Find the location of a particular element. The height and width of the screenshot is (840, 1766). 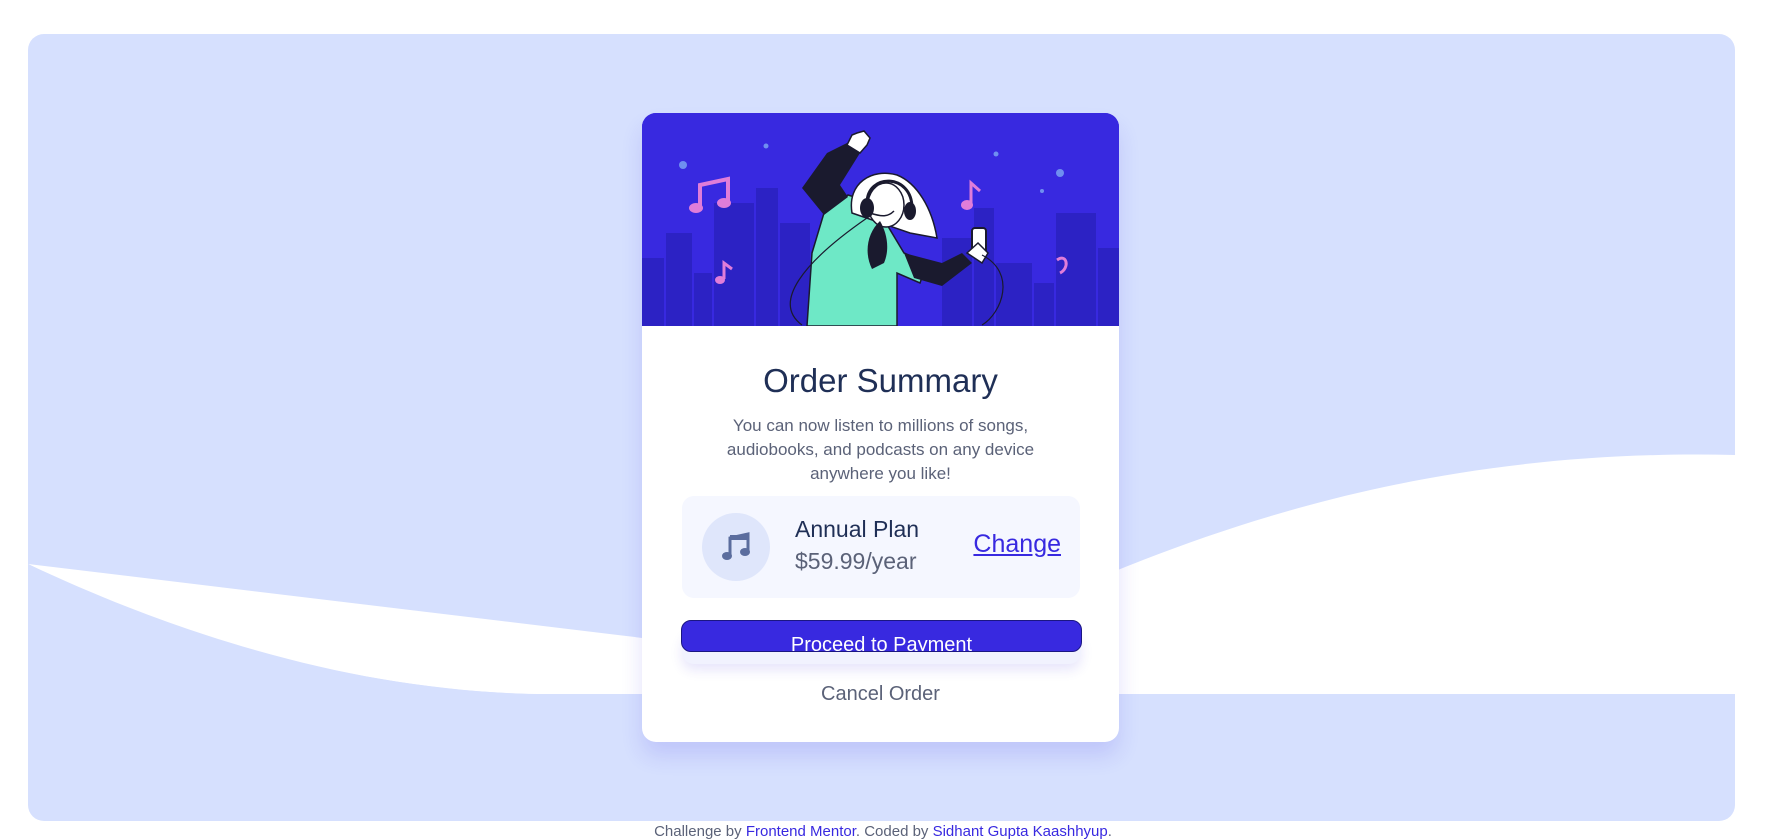

proceed-to-payment-button: Proceed to Payment is located at coordinates (881, 636).